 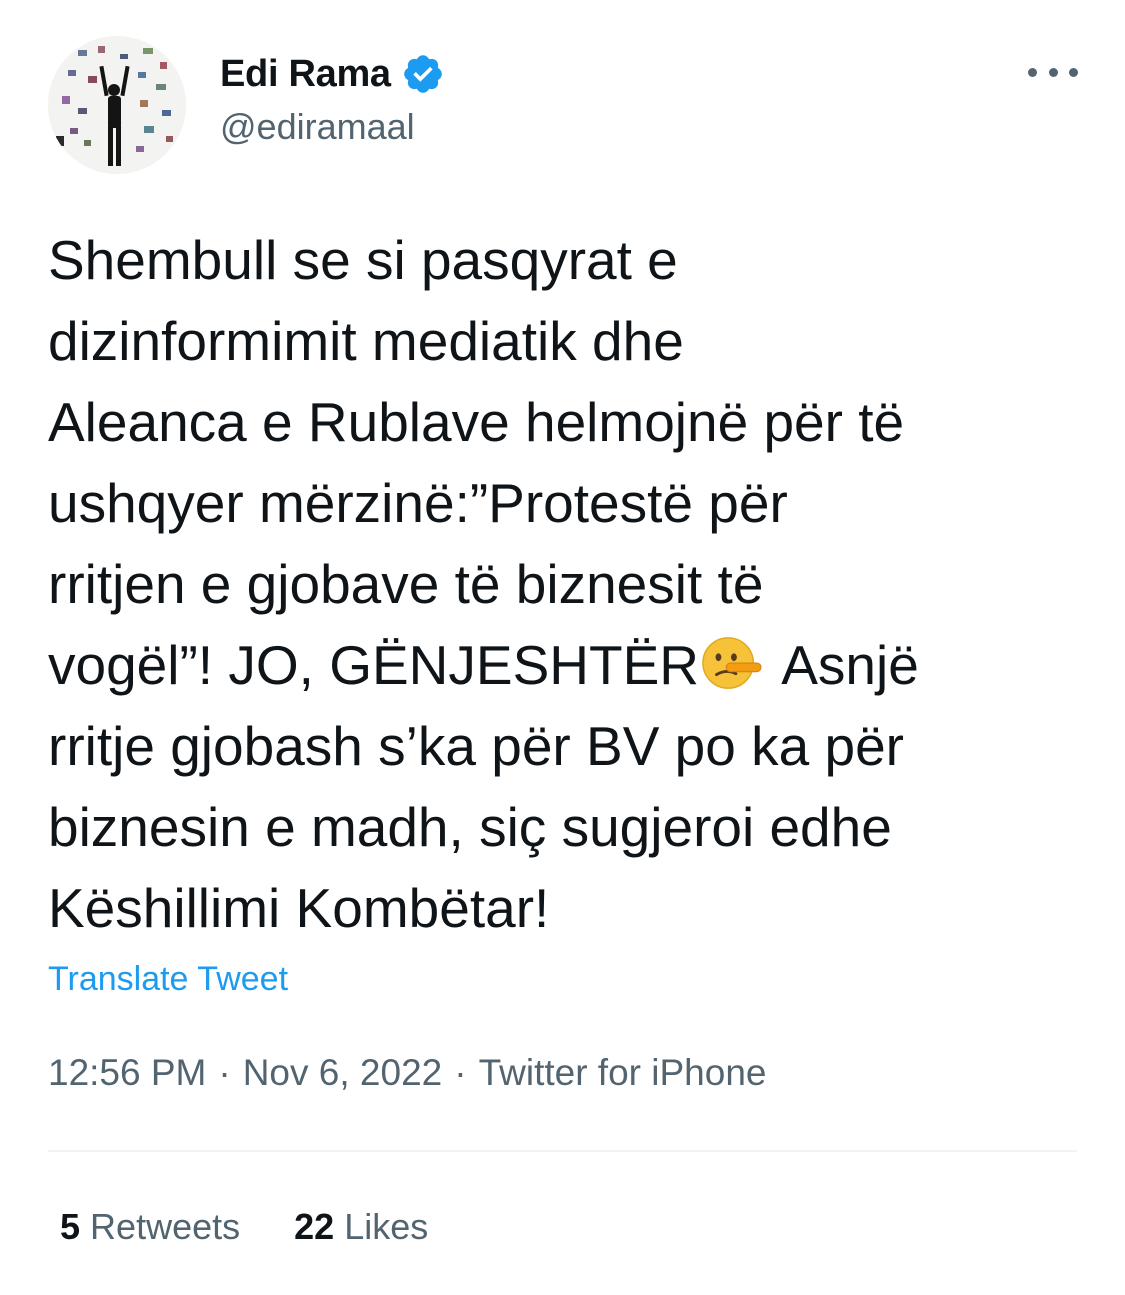 What do you see at coordinates (843, 665) in the screenshot?
I see `tweet-text-segment: Asnjë` at bounding box center [843, 665].